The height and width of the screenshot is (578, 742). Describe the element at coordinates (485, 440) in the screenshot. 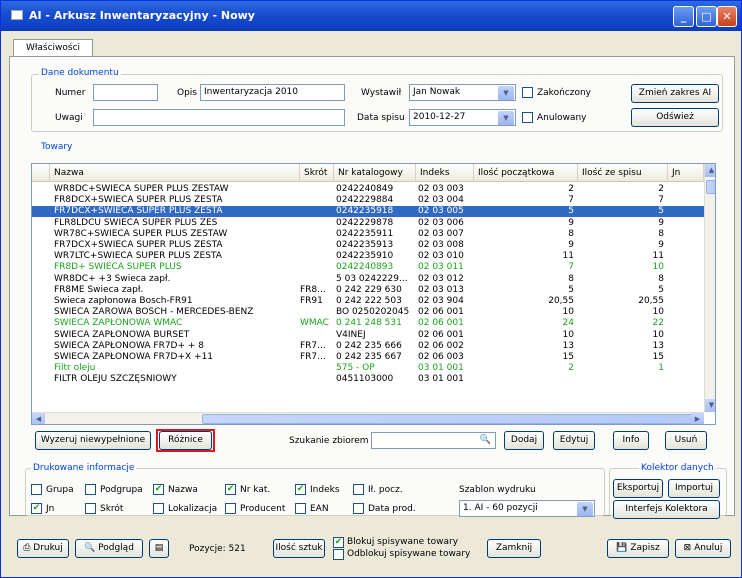

I see `search-icon: 🔍` at that location.